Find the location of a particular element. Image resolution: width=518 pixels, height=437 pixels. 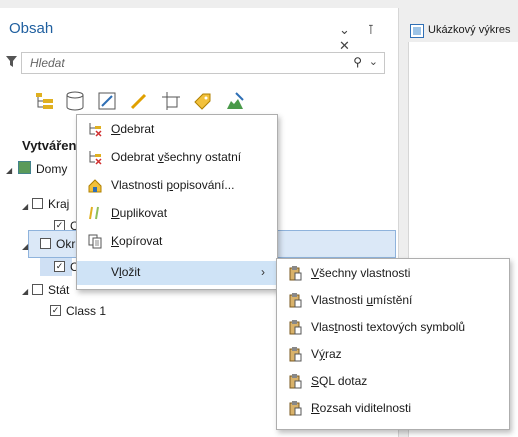

menu-item-duplicate: Duplikovat is located at coordinates (177, 214).